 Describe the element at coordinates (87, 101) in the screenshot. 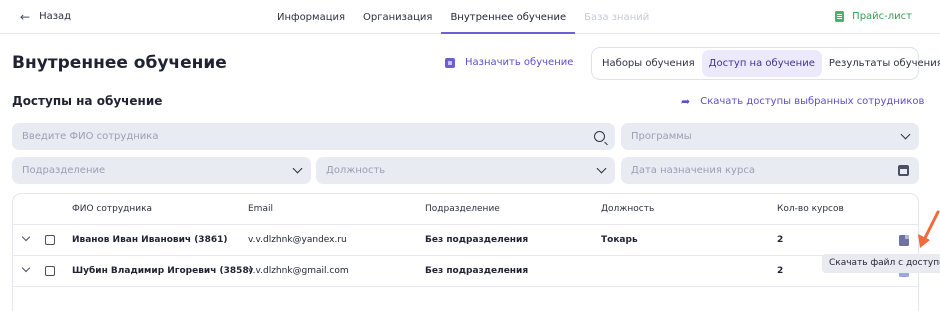

I see `section-title: Доступы на обучение` at that location.